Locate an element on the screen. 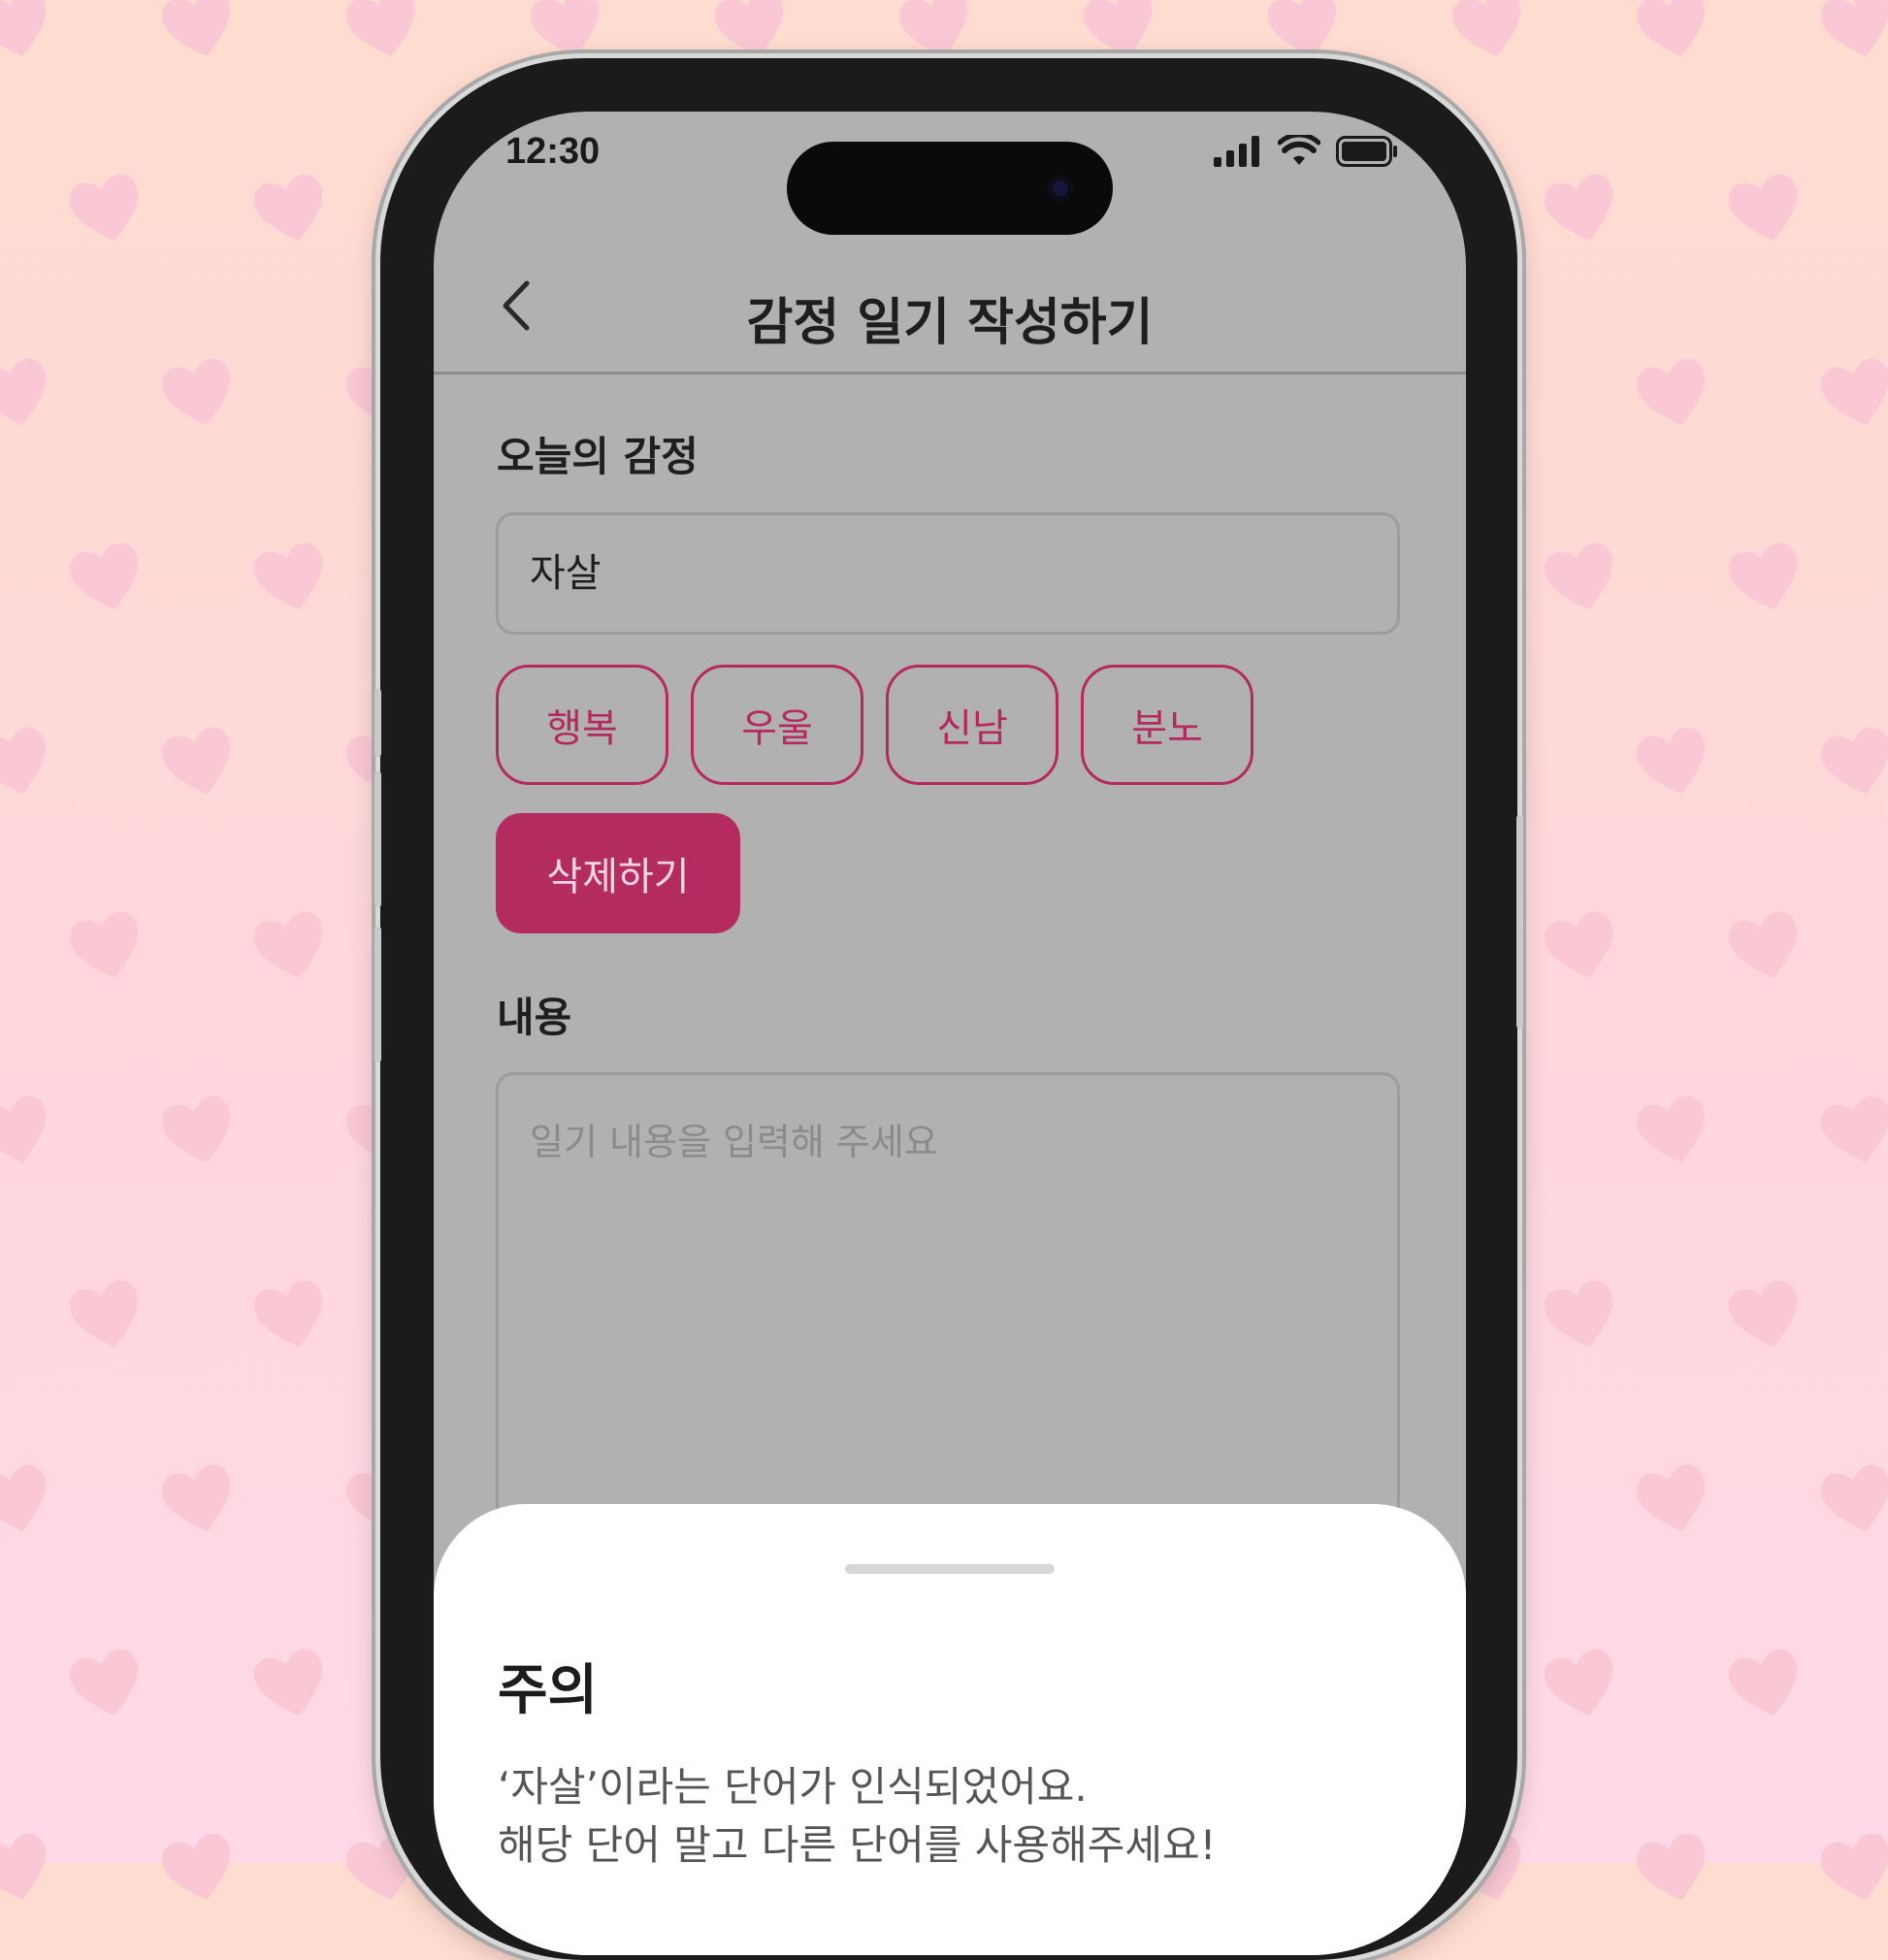 This screenshot has width=1888, height=1960. warning-title: 주의 is located at coordinates (548, 1690).